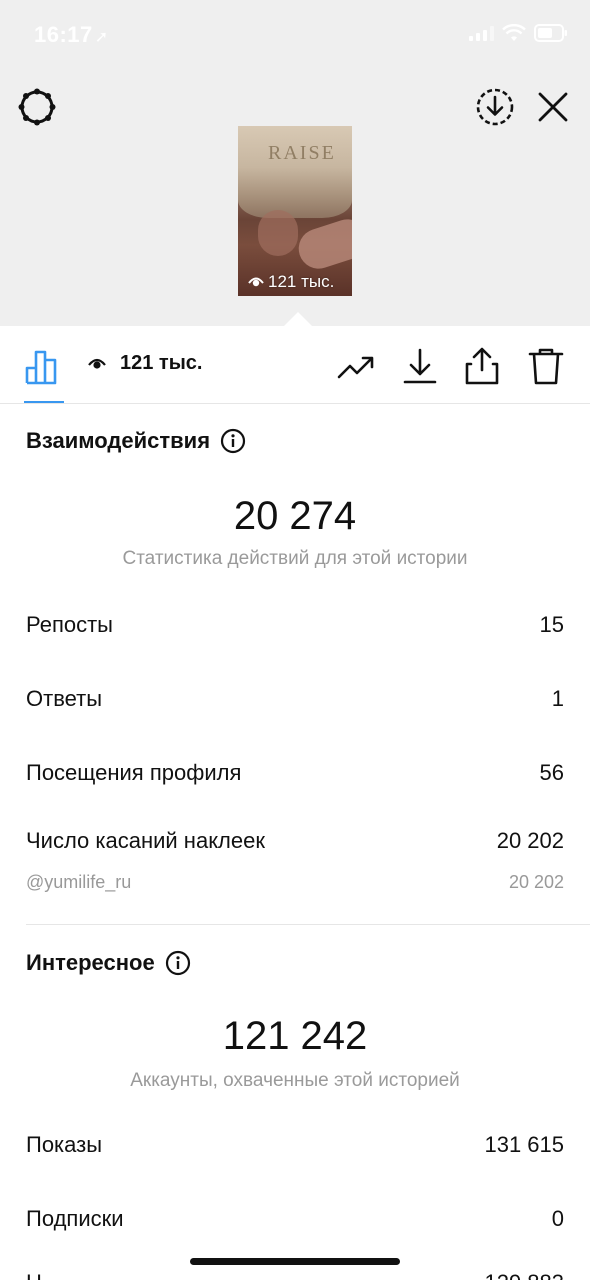 Image resolution: width=590 pixels, height=1280 pixels. What do you see at coordinates (101, 37) in the screenshot?
I see `location-arrow-icon: ➚` at bounding box center [101, 37].